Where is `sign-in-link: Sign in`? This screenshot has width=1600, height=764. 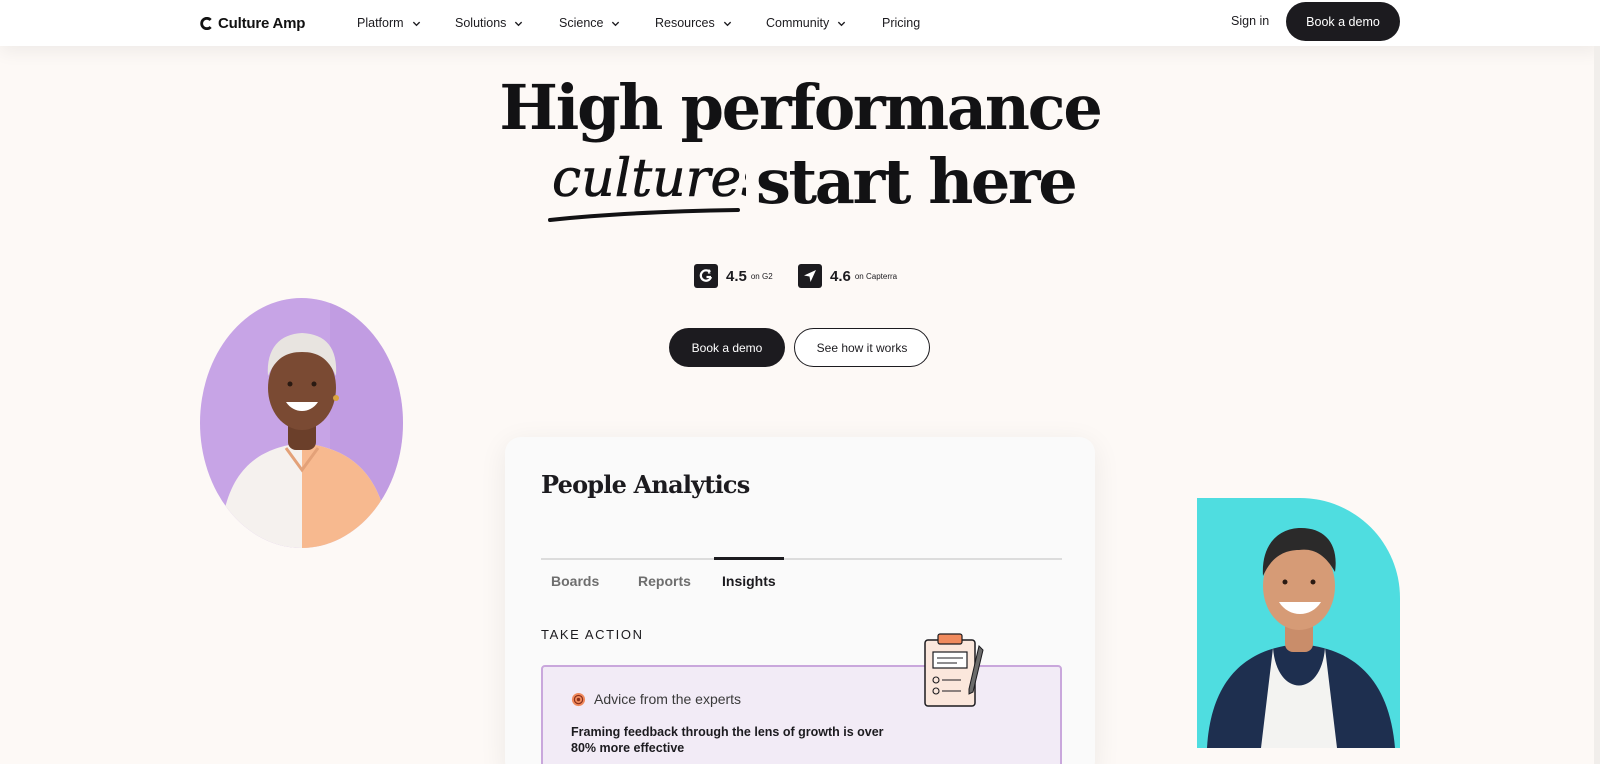
sign-in-link: Sign in is located at coordinates (1250, 21).